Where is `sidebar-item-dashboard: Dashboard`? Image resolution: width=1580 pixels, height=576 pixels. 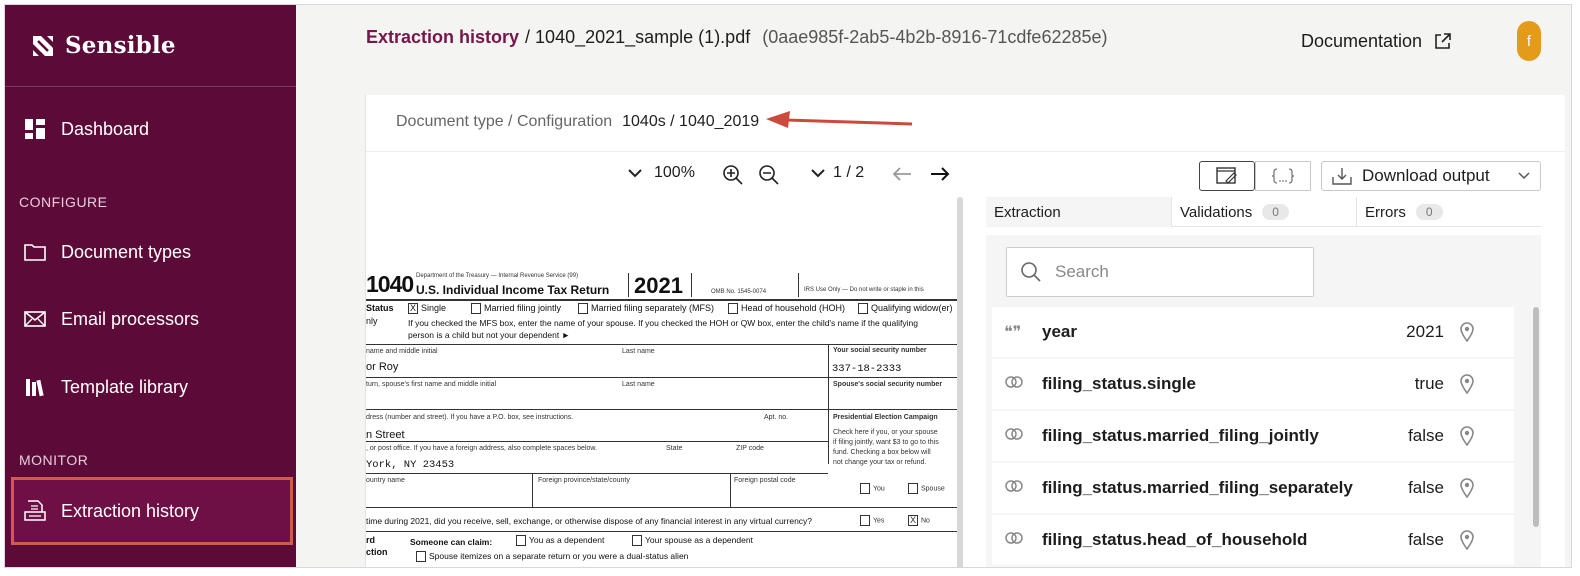 sidebar-item-dashboard: Dashboard is located at coordinates (150, 129).